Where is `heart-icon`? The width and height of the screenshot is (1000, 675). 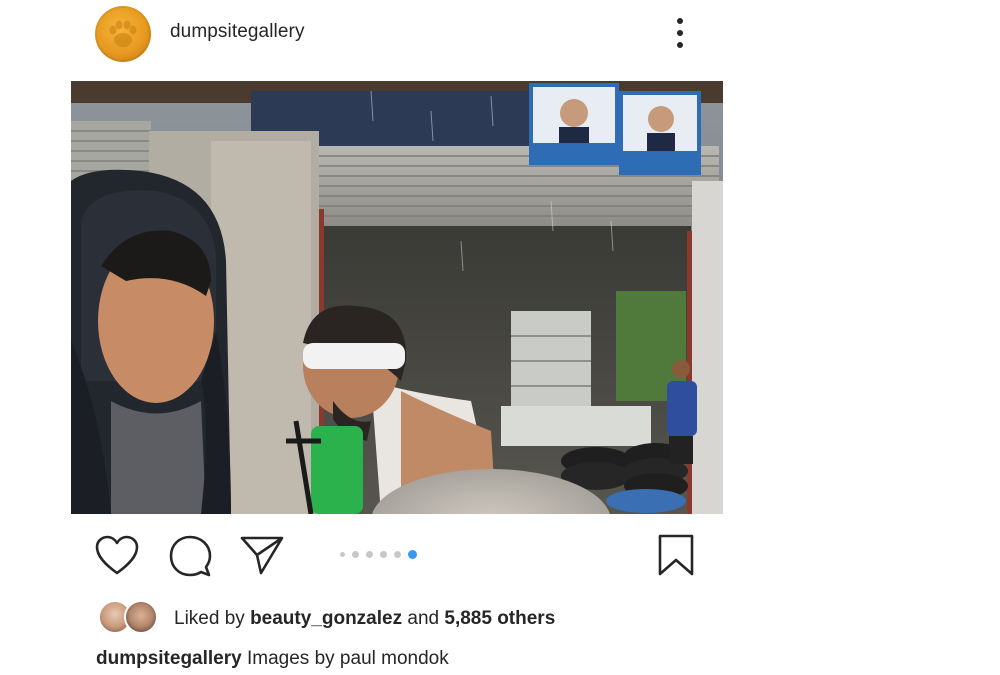
heart-icon is located at coordinates (117, 555).